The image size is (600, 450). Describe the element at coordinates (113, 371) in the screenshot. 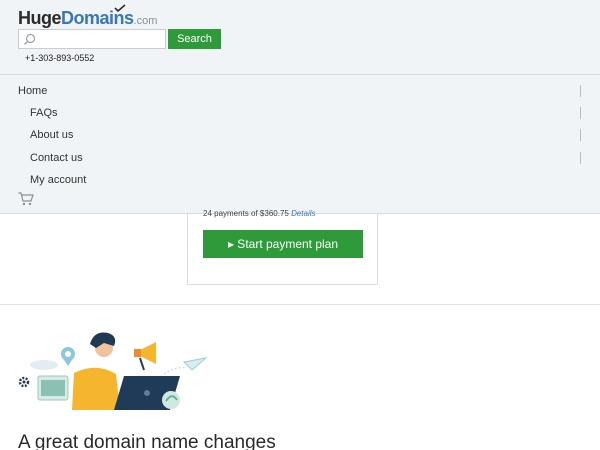

I see `marketing-illustration` at that location.